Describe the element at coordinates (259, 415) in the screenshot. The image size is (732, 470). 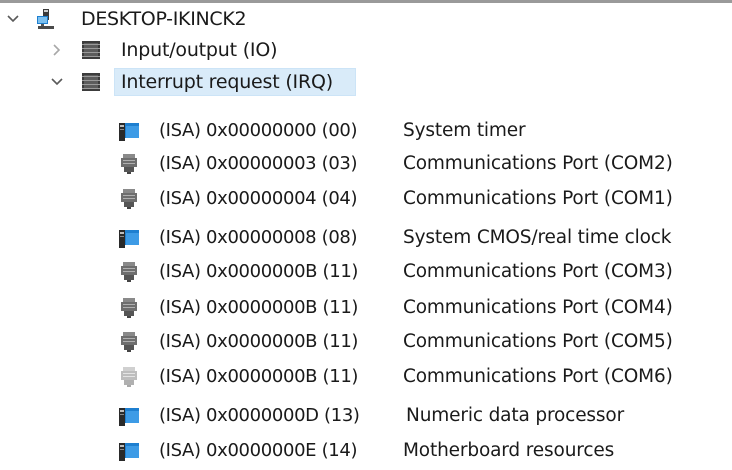
I see `irq-resource: (ISA) 0x0000000D (13)` at that location.